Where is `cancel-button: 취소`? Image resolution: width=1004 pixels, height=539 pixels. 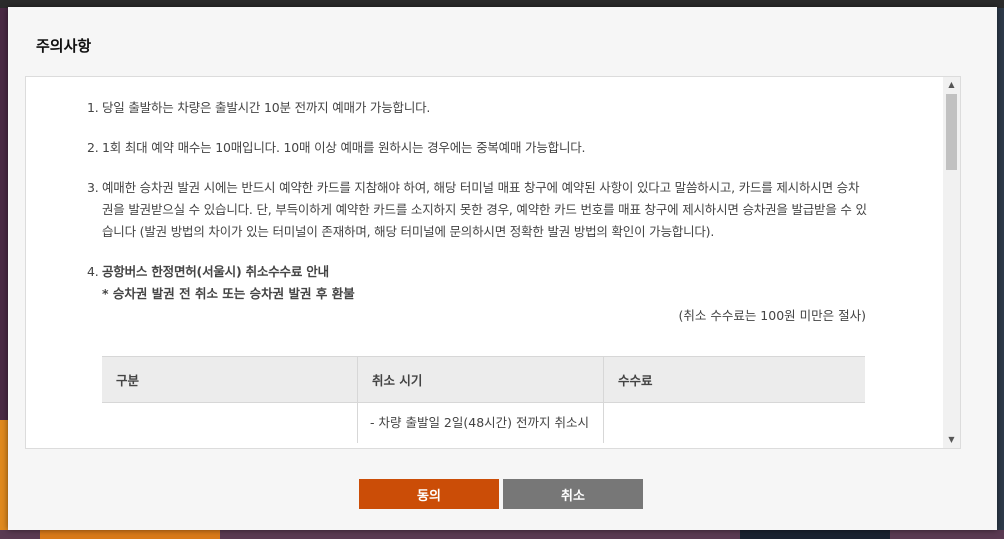
cancel-button: 취소 is located at coordinates (573, 494).